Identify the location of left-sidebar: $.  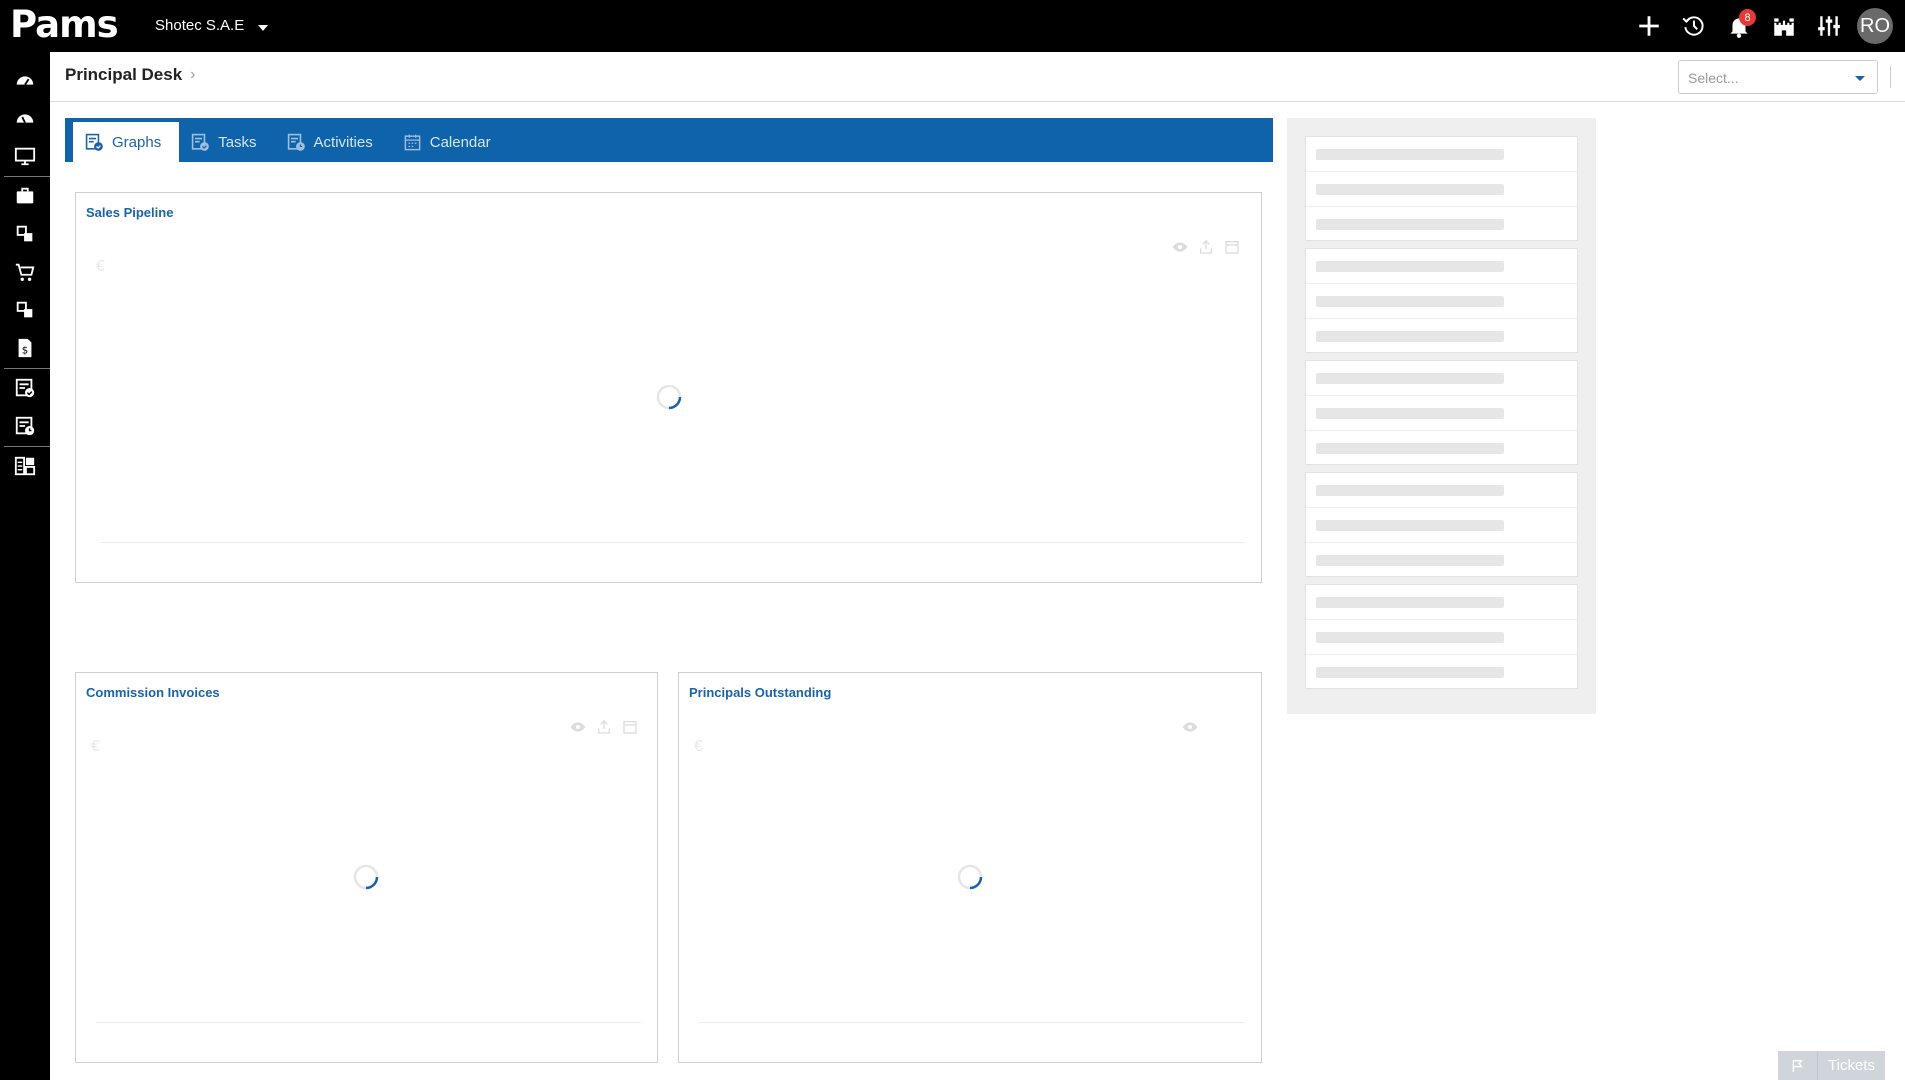
(25, 566).